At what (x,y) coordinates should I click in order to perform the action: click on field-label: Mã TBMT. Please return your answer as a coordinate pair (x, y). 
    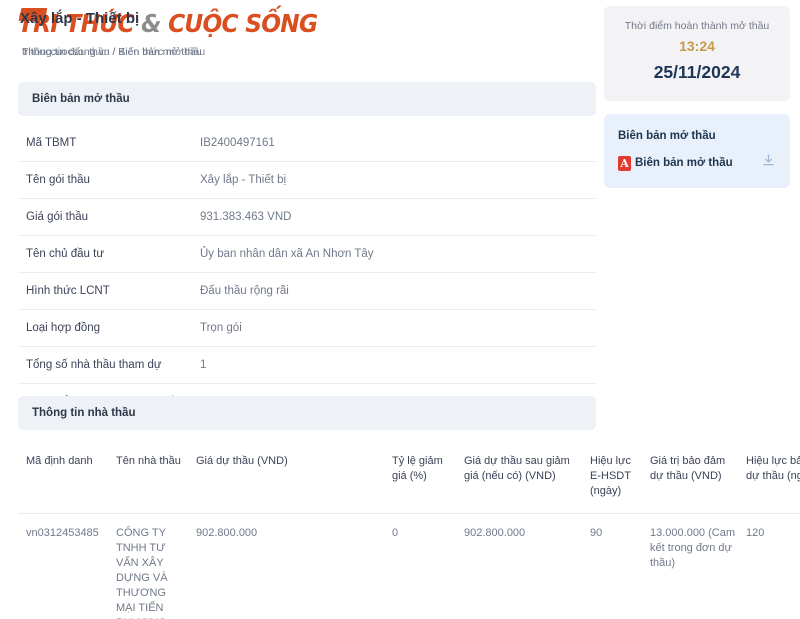
    Looking at the image, I should click on (51, 143).